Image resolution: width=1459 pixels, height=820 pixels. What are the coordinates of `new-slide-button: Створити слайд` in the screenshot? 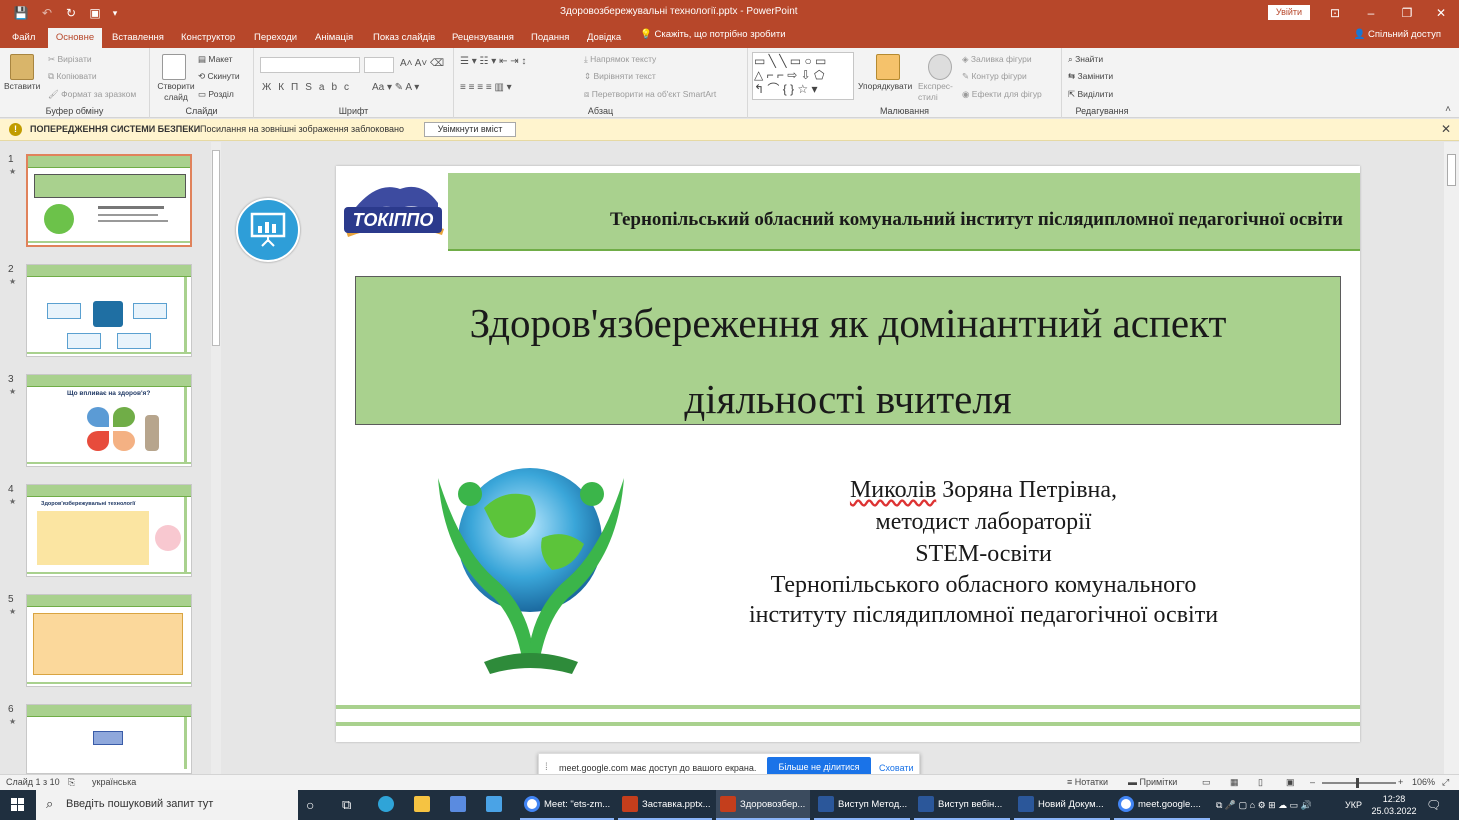 It's located at (176, 92).